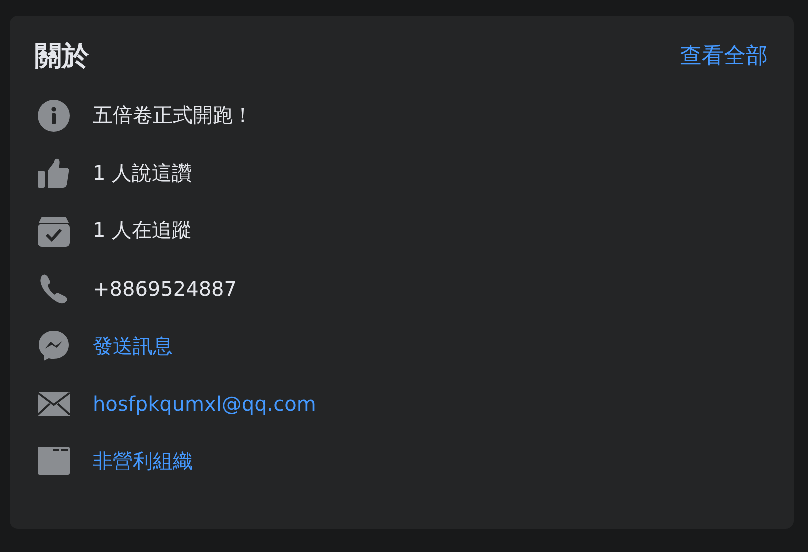  I want to click on see-all-link: 查看全部, so click(724, 56).